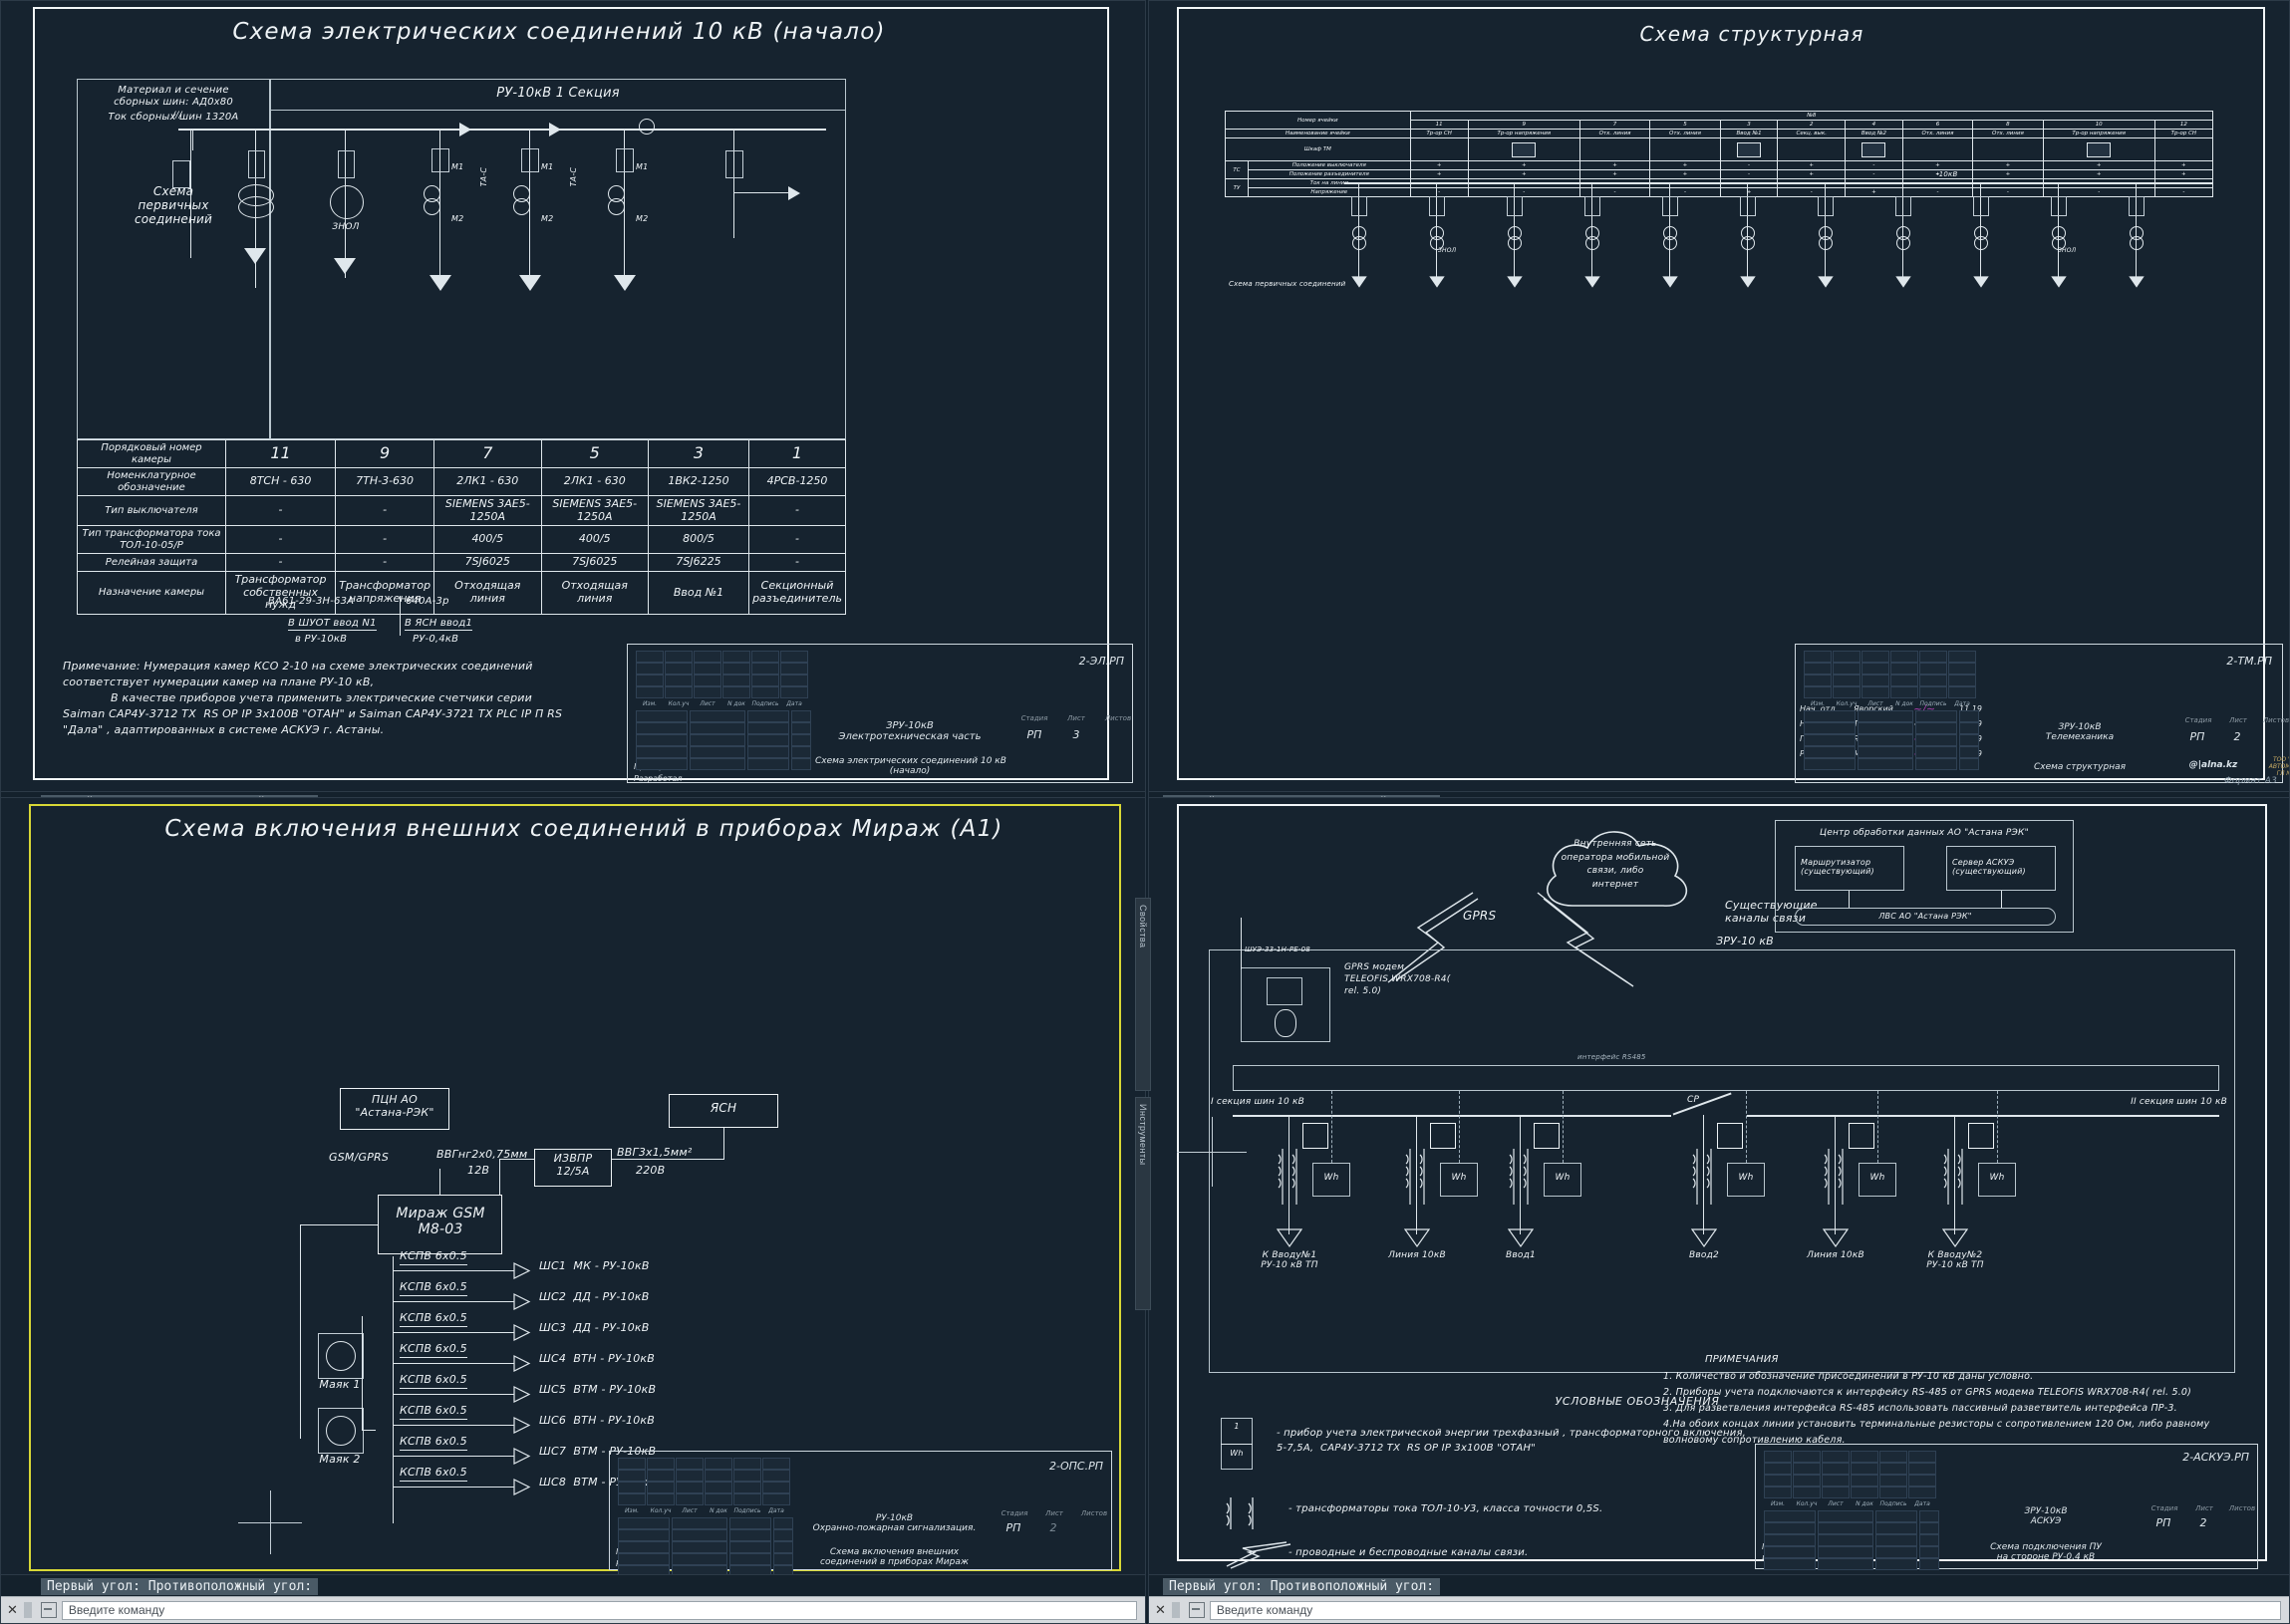  I want to click on cell-number: 10, so click(2099, 126).